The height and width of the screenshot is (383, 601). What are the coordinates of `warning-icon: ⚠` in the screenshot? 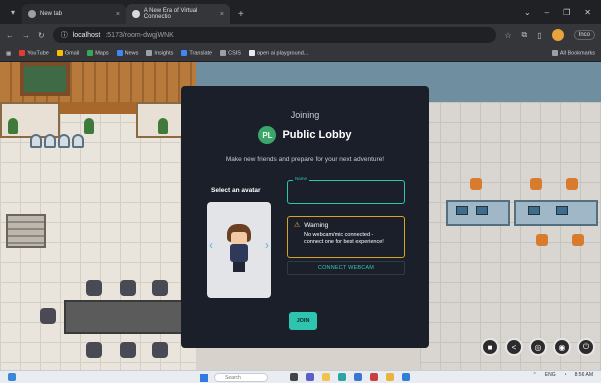 It's located at (297, 225).